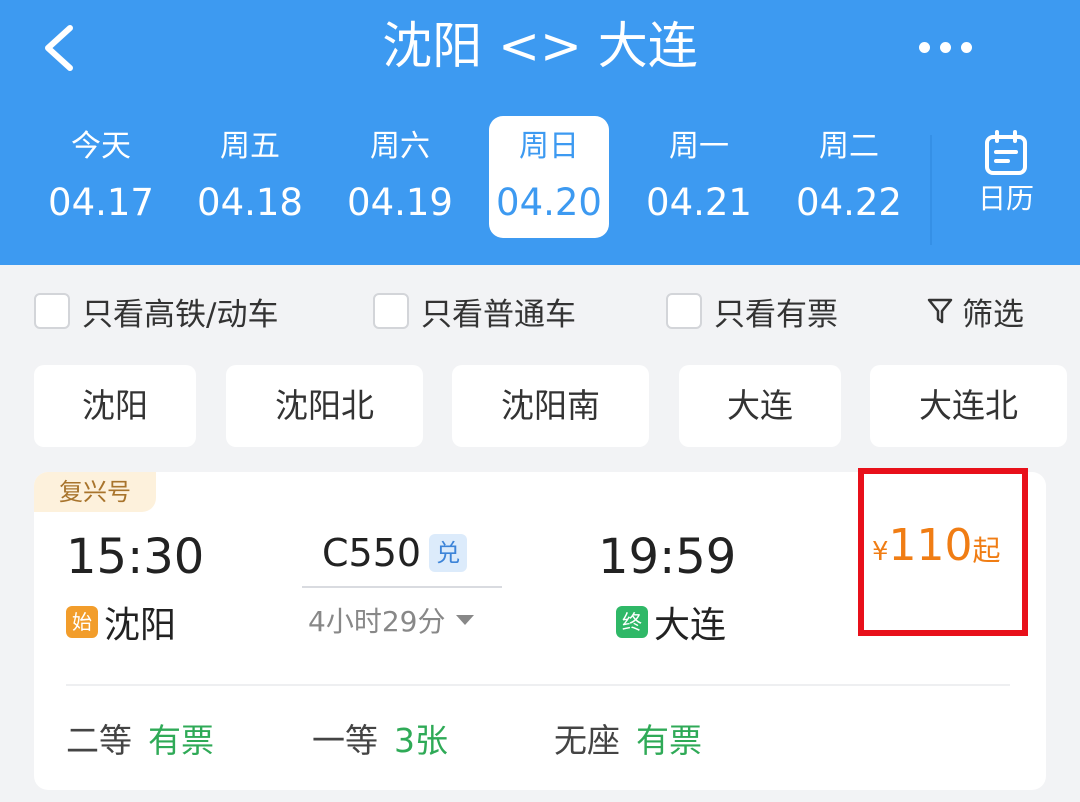  What do you see at coordinates (849, 146) in the screenshot?
I see `date-tab-day: 周二` at bounding box center [849, 146].